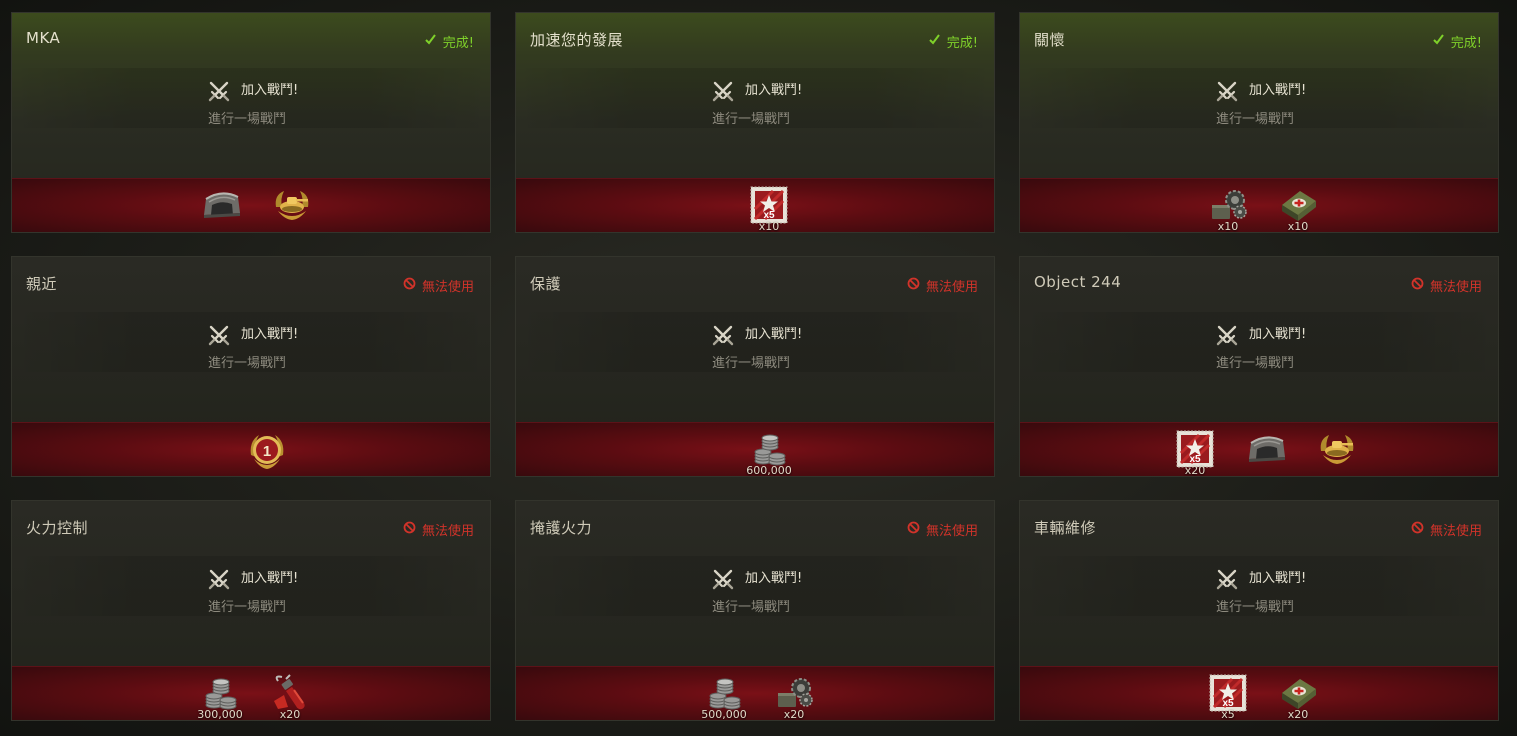 The width and height of the screenshot is (1517, 736). Describe the element at coordinates (1259, 205) in the screenshot. I see `reward-bar: x10 x10` at that location.